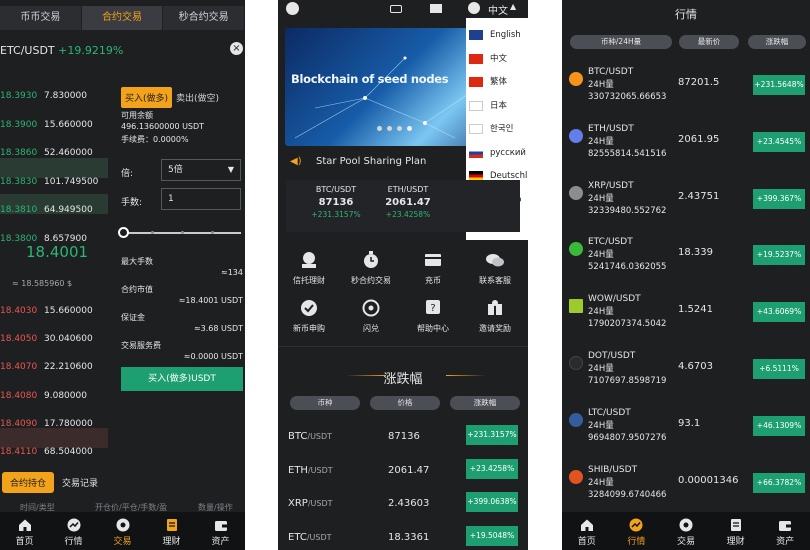 The width and height of the screenshot is (810, 550). Describe the element at coordinates (54, 210) in the screenshot. I see `orderbook-row: 18.3810 64.949500` at that location.